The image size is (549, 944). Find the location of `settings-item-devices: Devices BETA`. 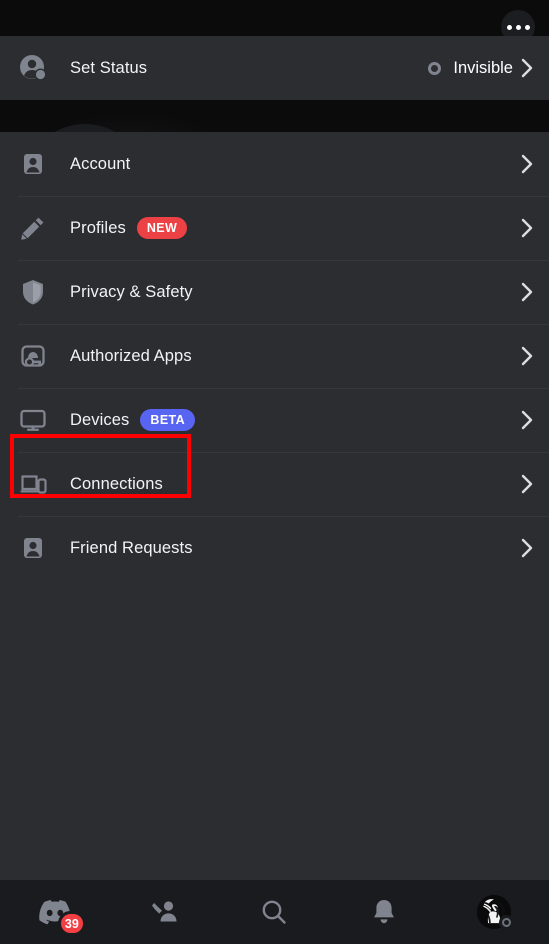

settings-item-devices: Devices BETA is located at coordinates (274, 420).